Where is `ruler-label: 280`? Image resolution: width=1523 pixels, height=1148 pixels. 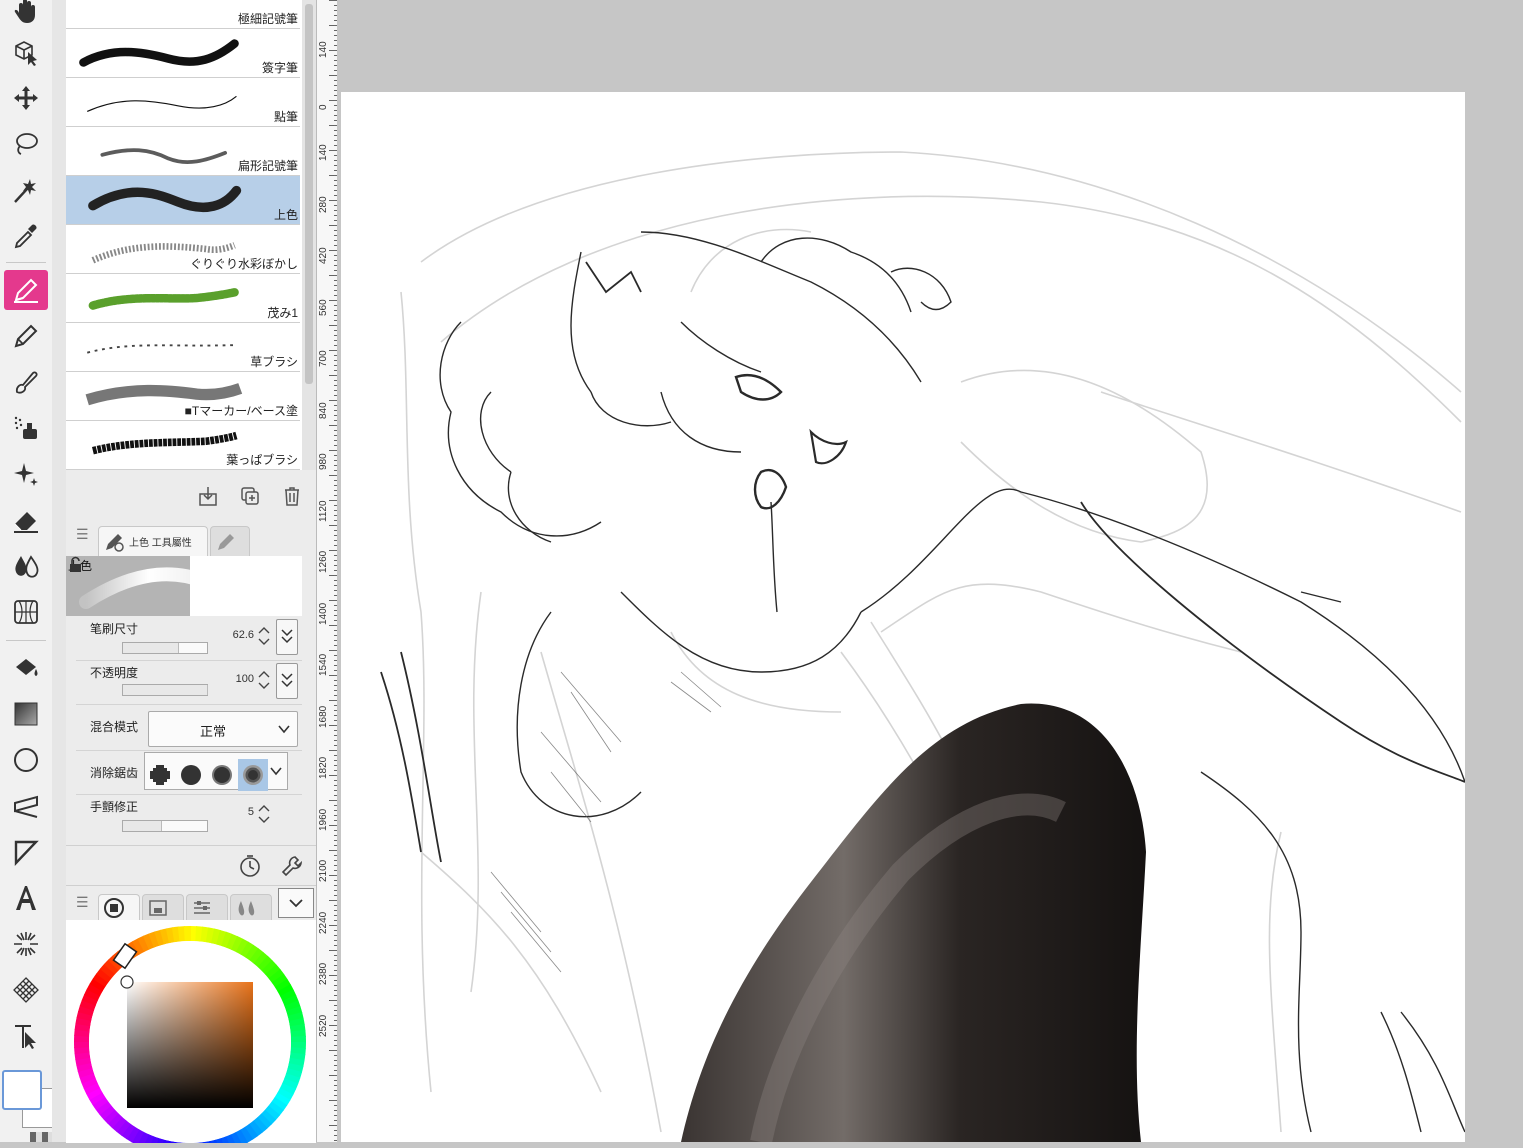 ruler-label: 280 is located at coordinates (323, 204).